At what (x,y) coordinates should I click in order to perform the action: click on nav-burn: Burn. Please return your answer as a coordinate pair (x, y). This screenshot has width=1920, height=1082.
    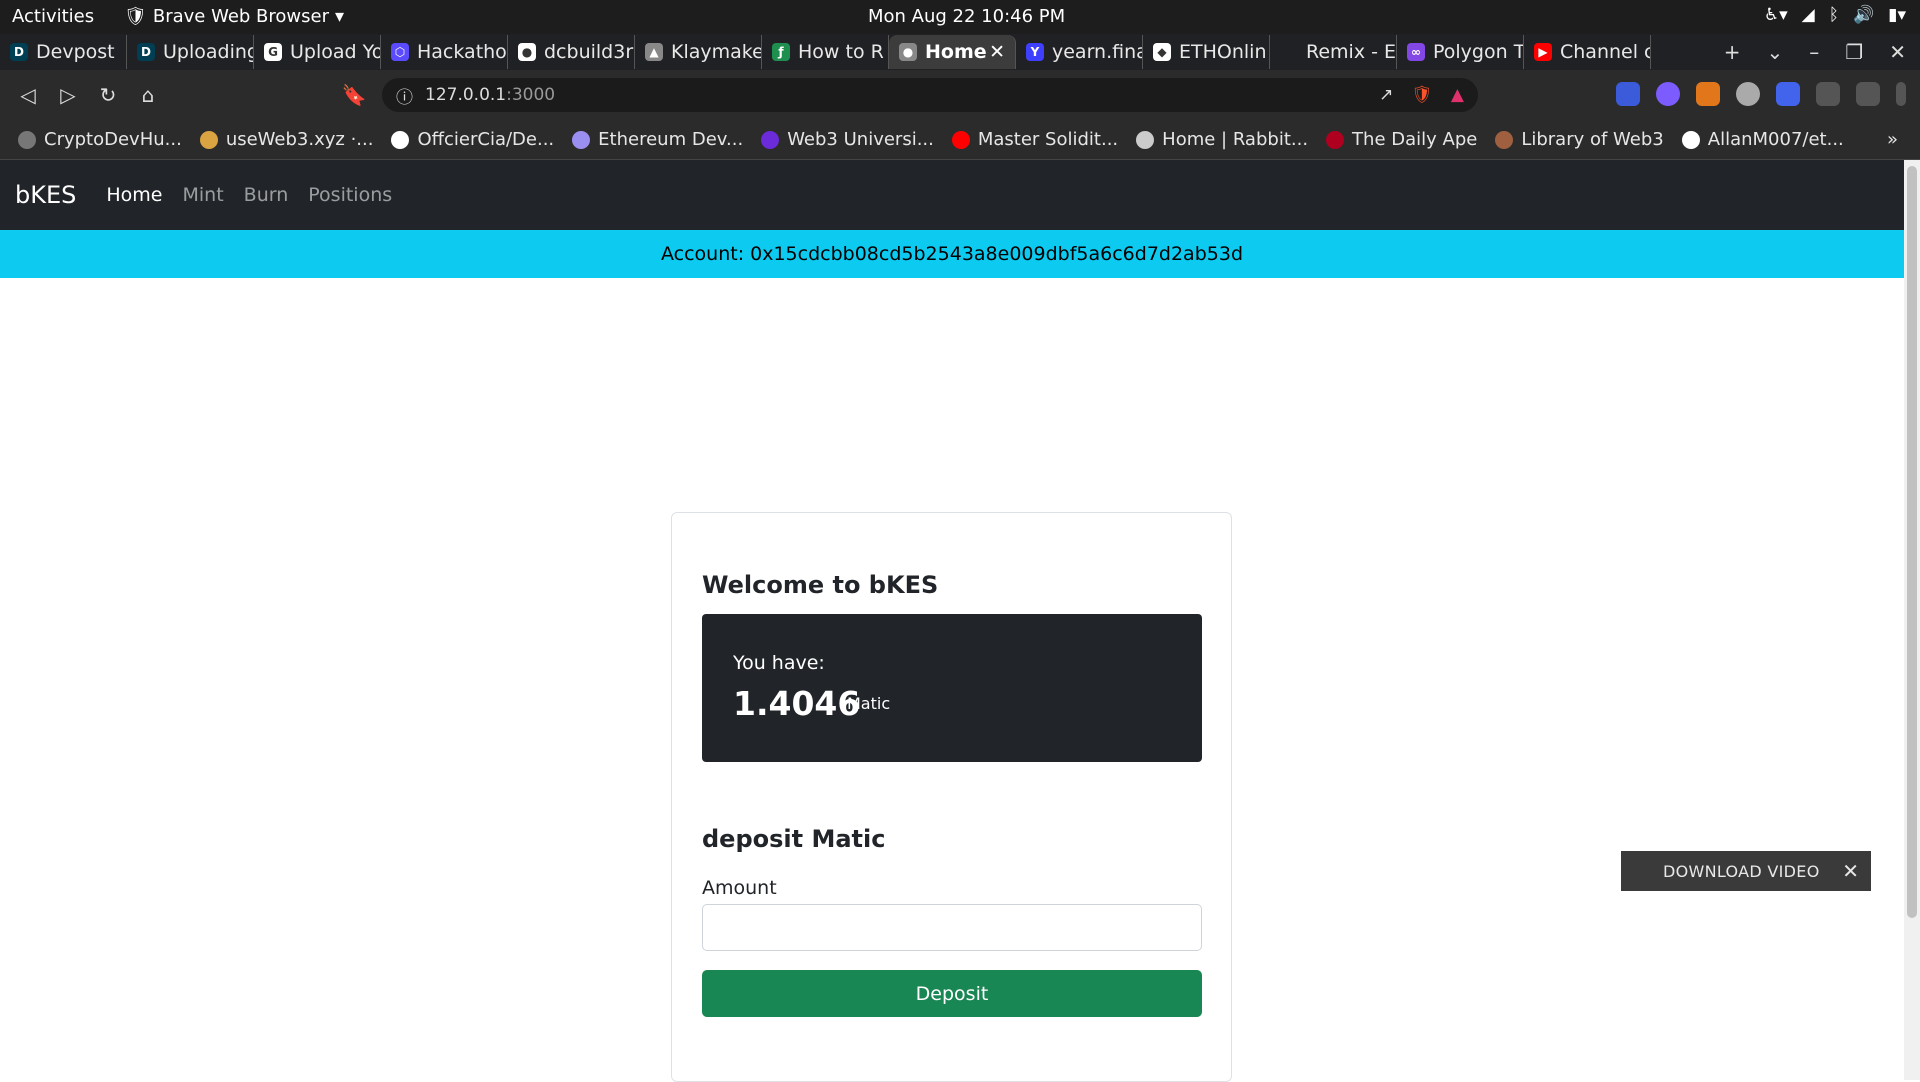
    Looking at the image, I should click on (266, 195).